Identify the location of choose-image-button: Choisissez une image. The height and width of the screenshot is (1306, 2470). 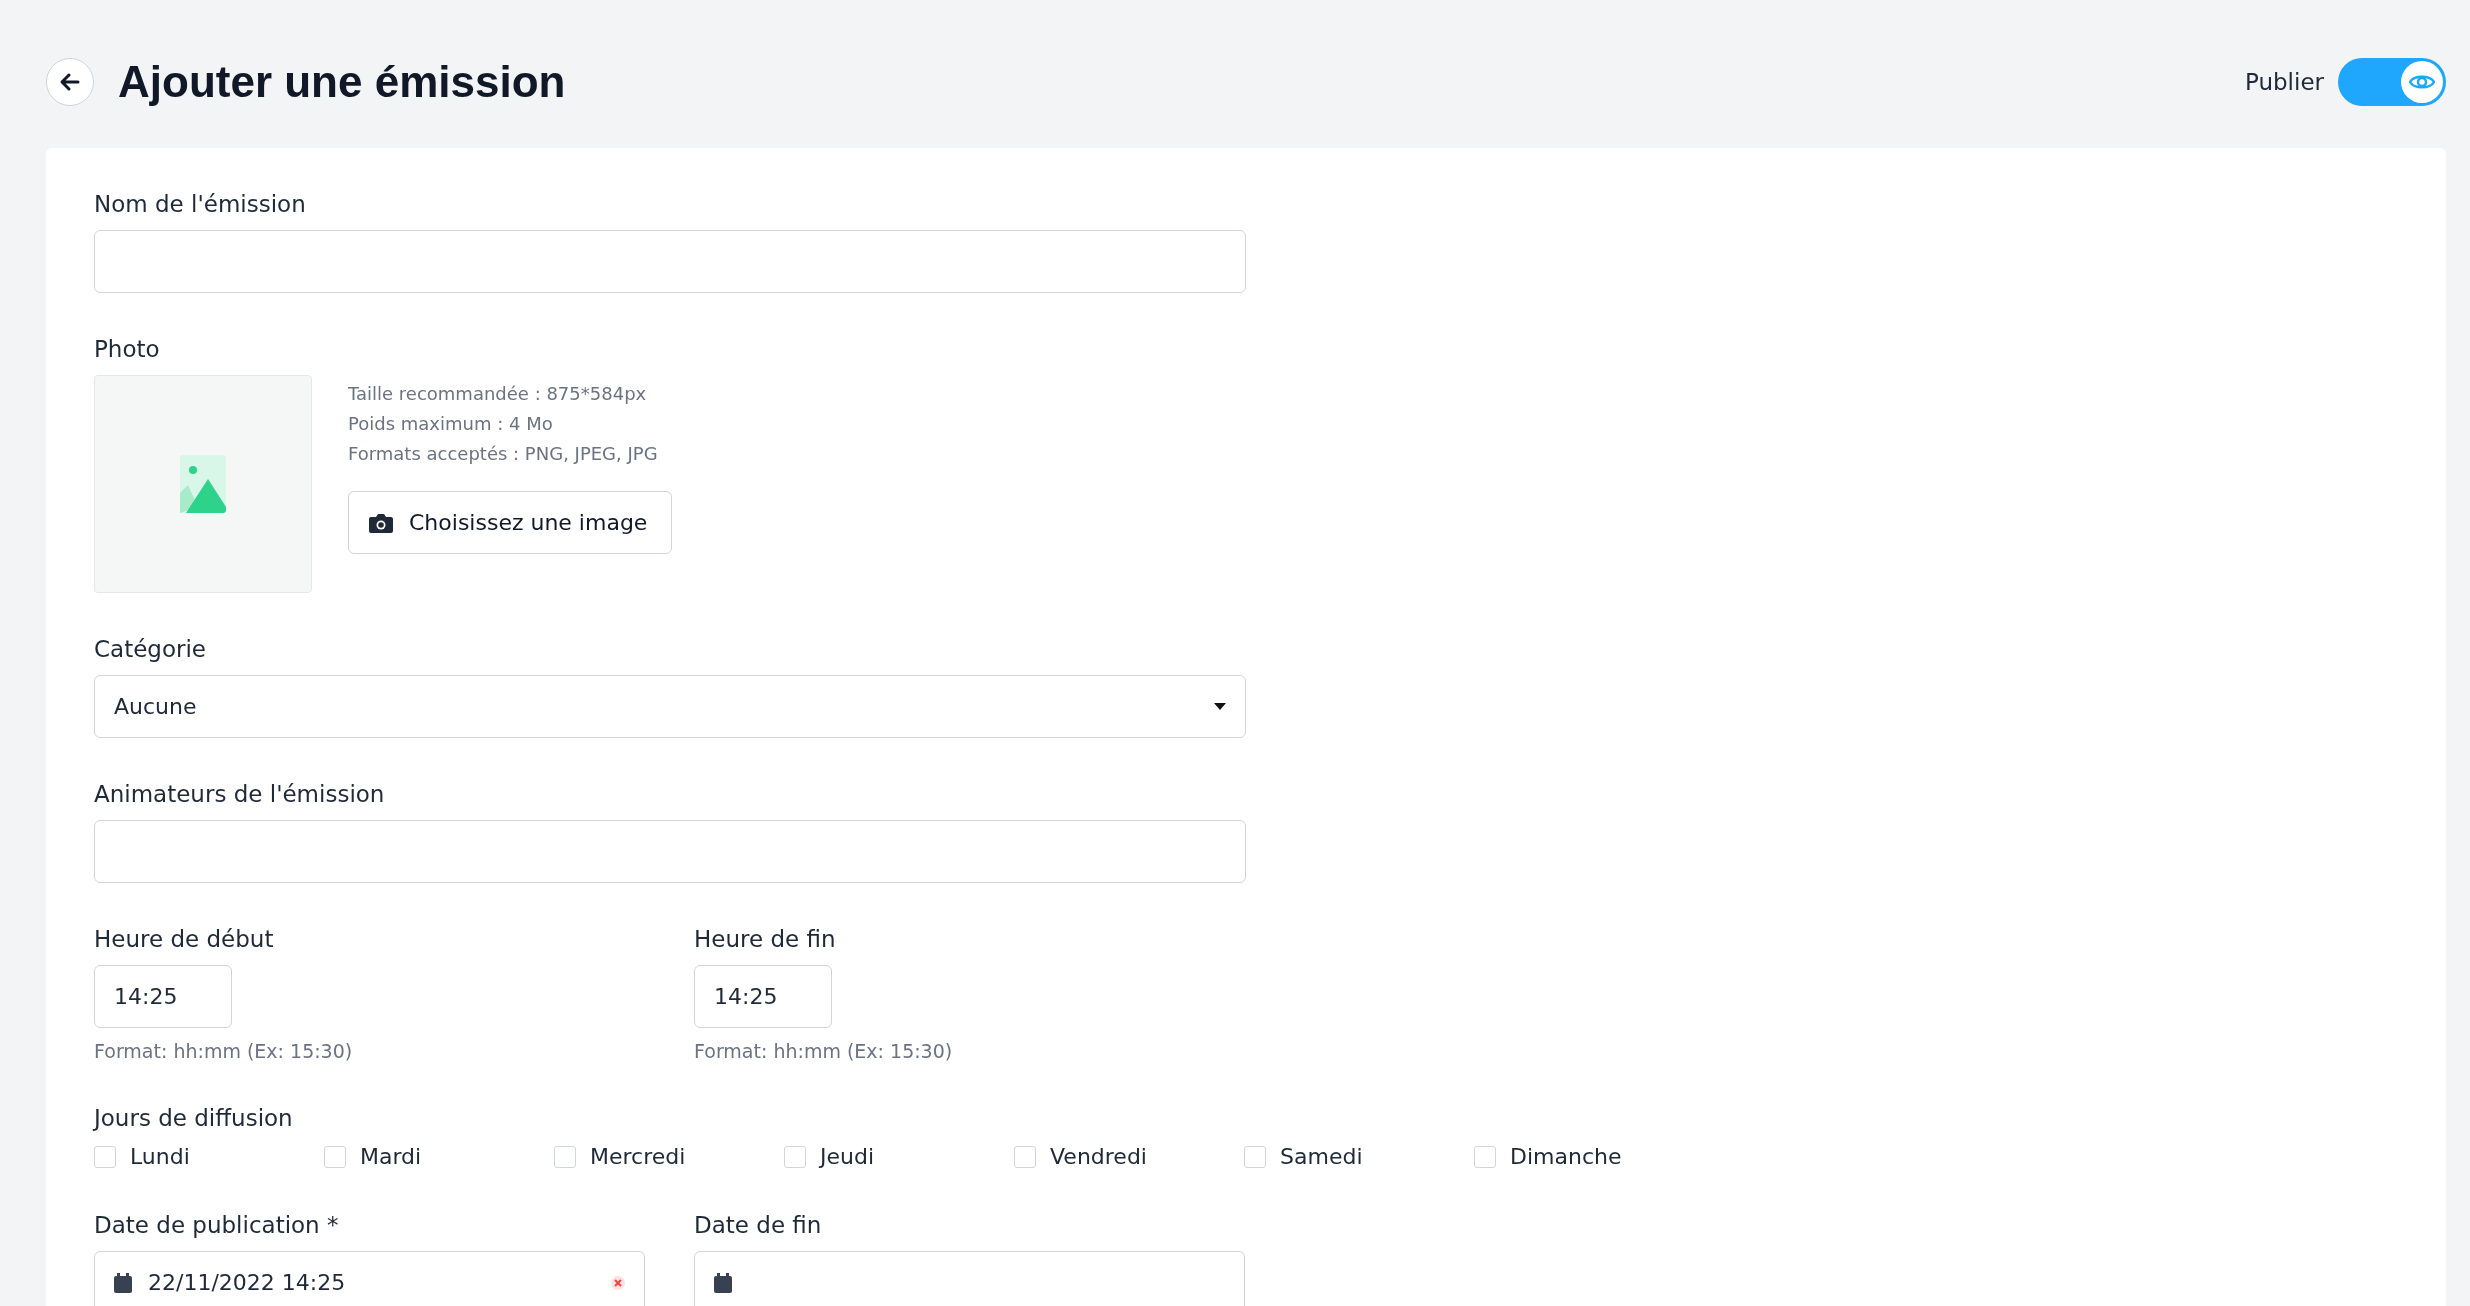
(510, 522).